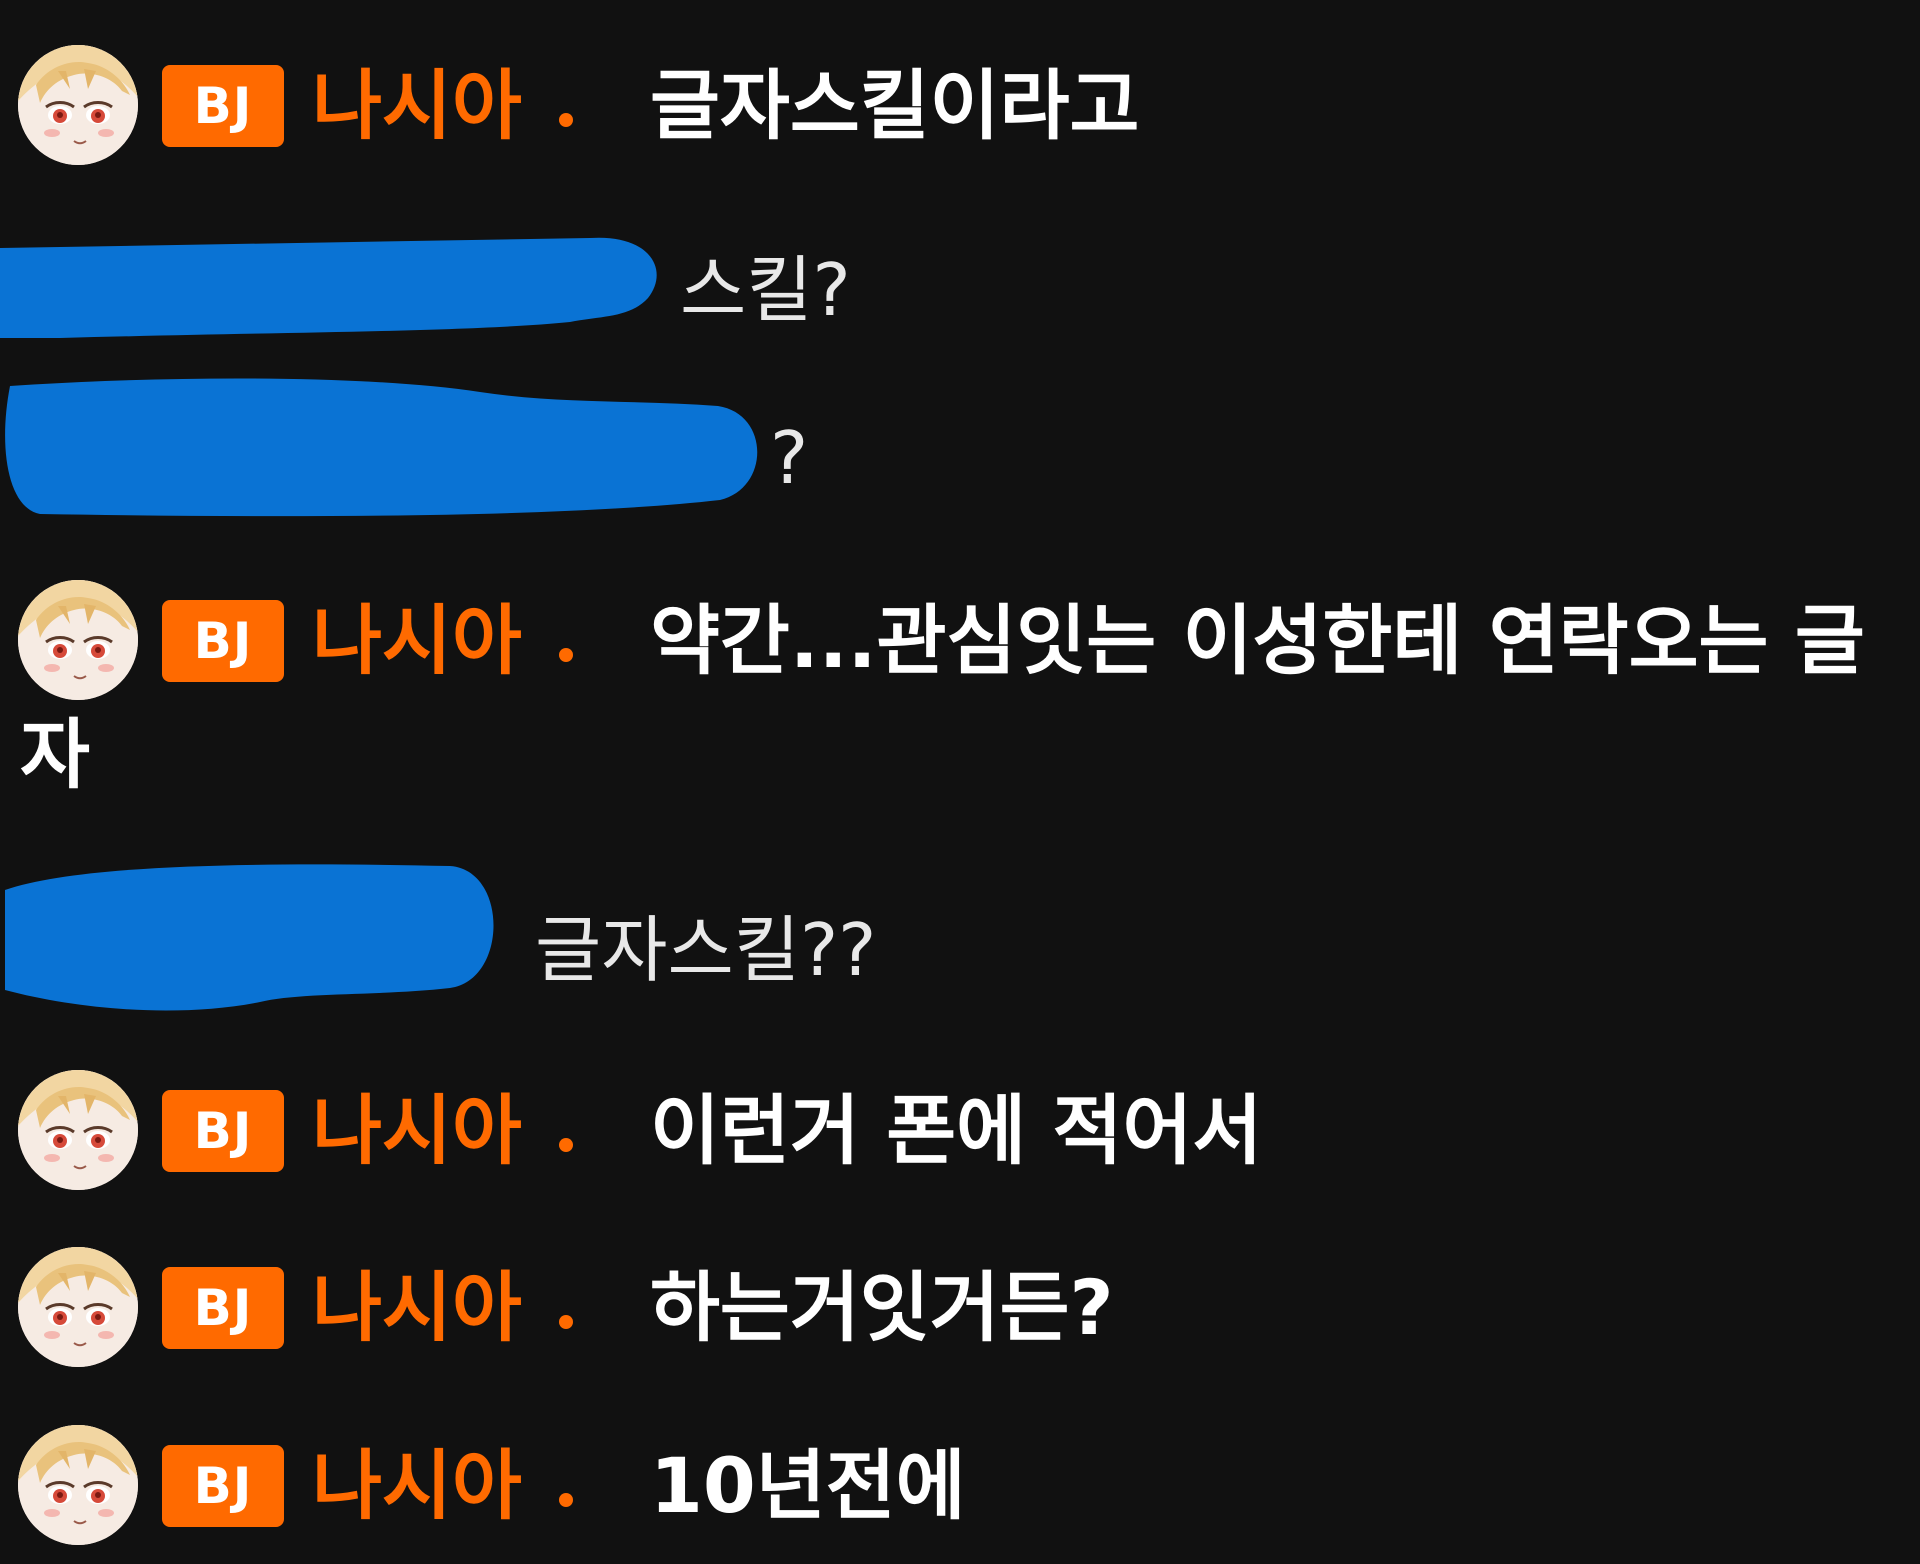  What do you see at coordinates (895, 105) in the screenshot?
I see `message-text: 글자스킬이라고` at bounding box center [895, 105].